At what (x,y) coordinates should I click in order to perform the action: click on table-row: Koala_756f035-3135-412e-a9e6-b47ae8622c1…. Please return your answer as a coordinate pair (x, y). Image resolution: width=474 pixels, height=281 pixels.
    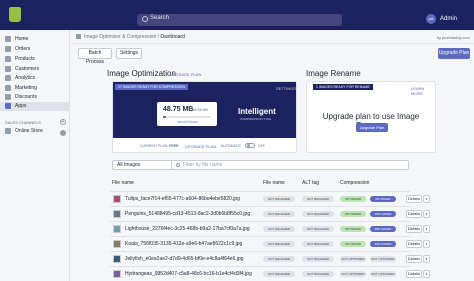
    Looking at the image, I should click on (270, 243).